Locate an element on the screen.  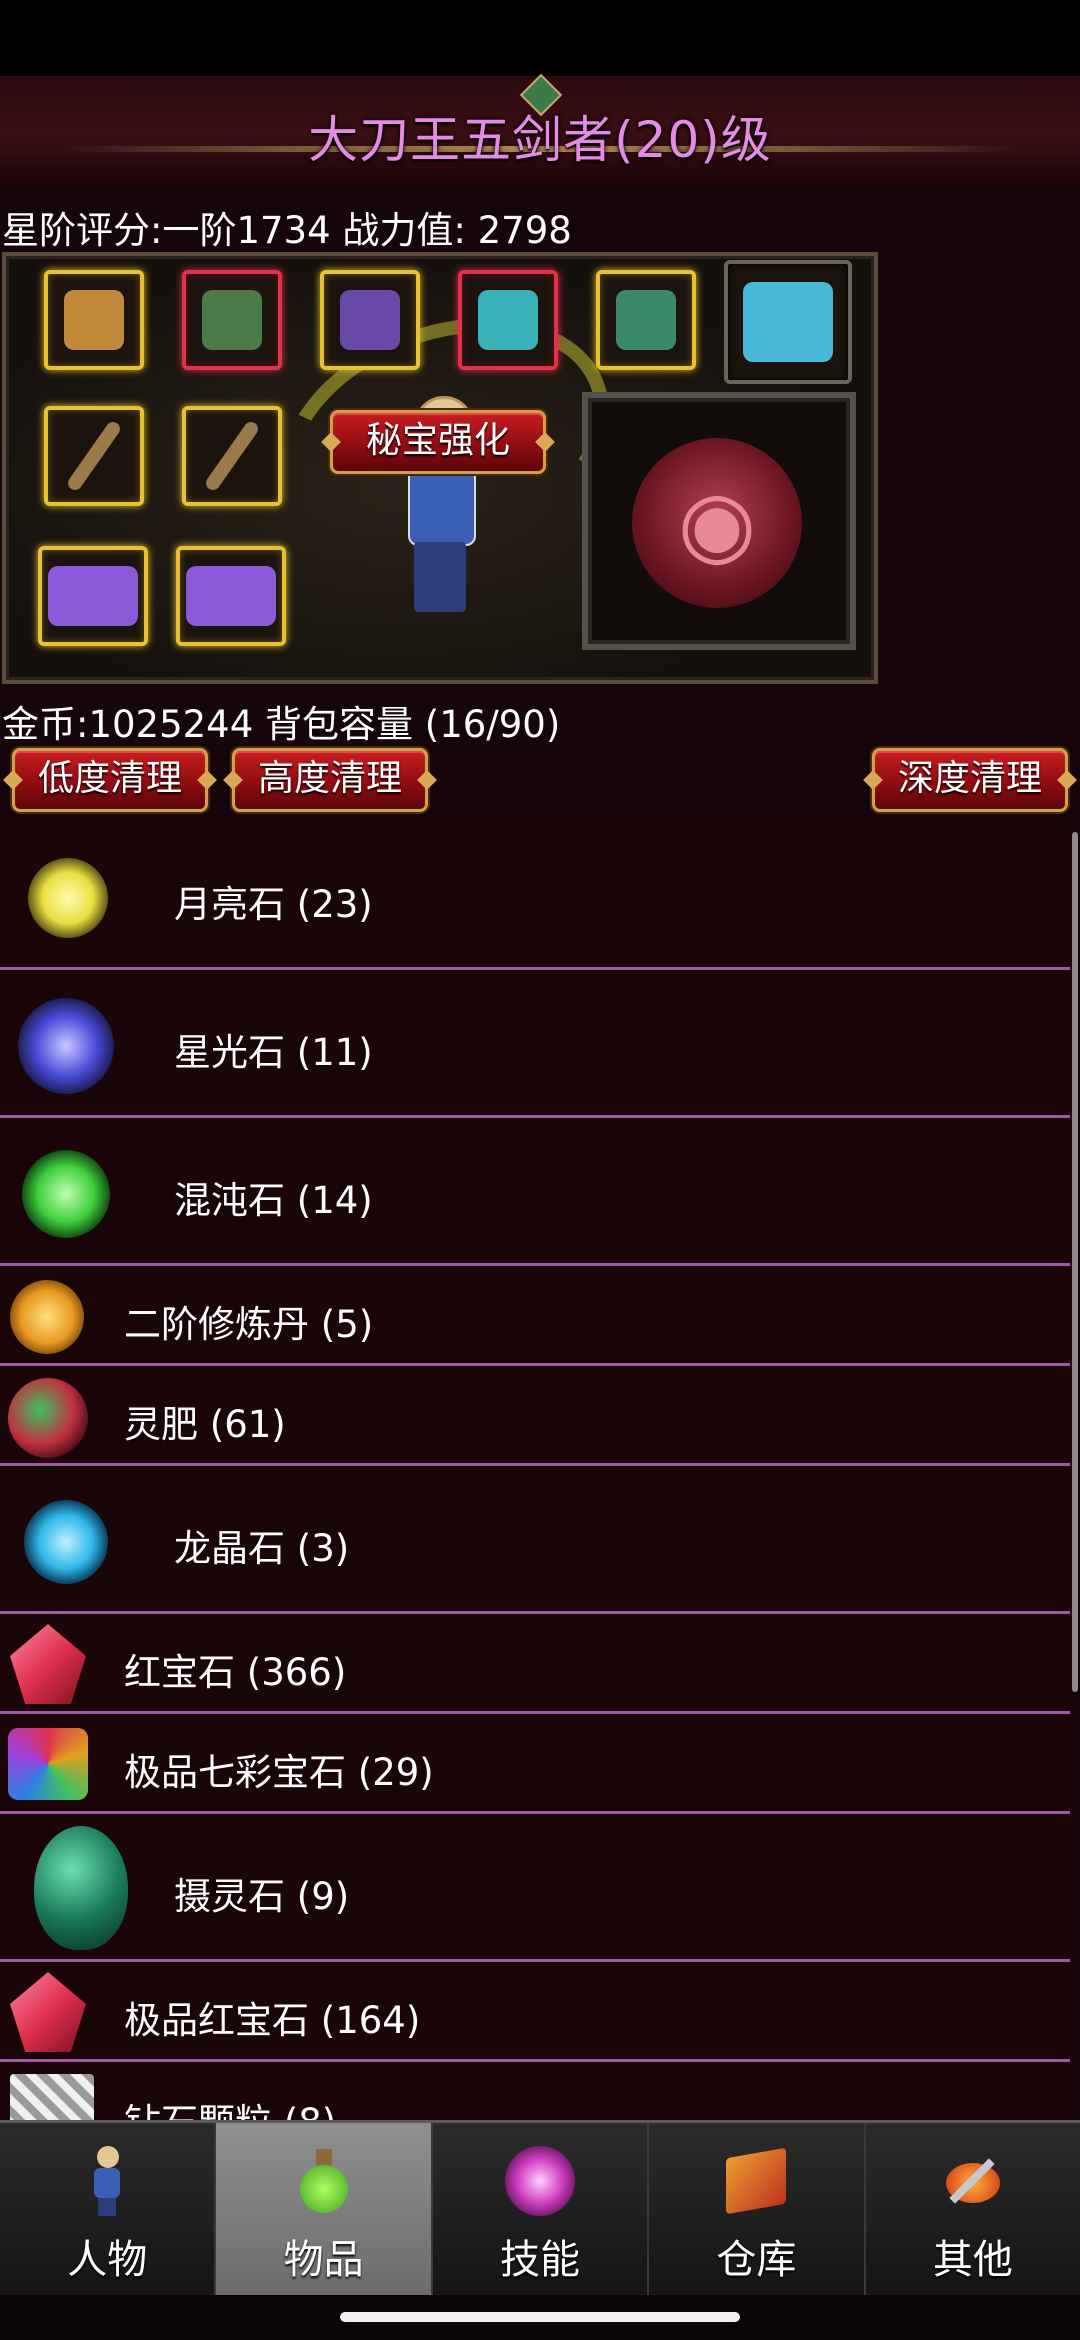
character-icon is located at coordinates (107, 2181).